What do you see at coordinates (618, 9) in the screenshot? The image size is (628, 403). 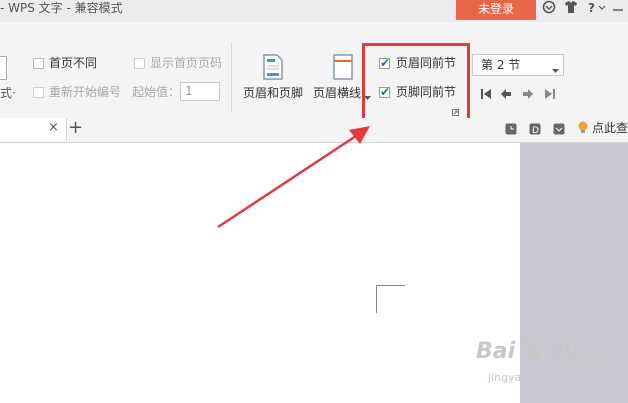 I see `minimize-icon` at bounding box center [618, 9].